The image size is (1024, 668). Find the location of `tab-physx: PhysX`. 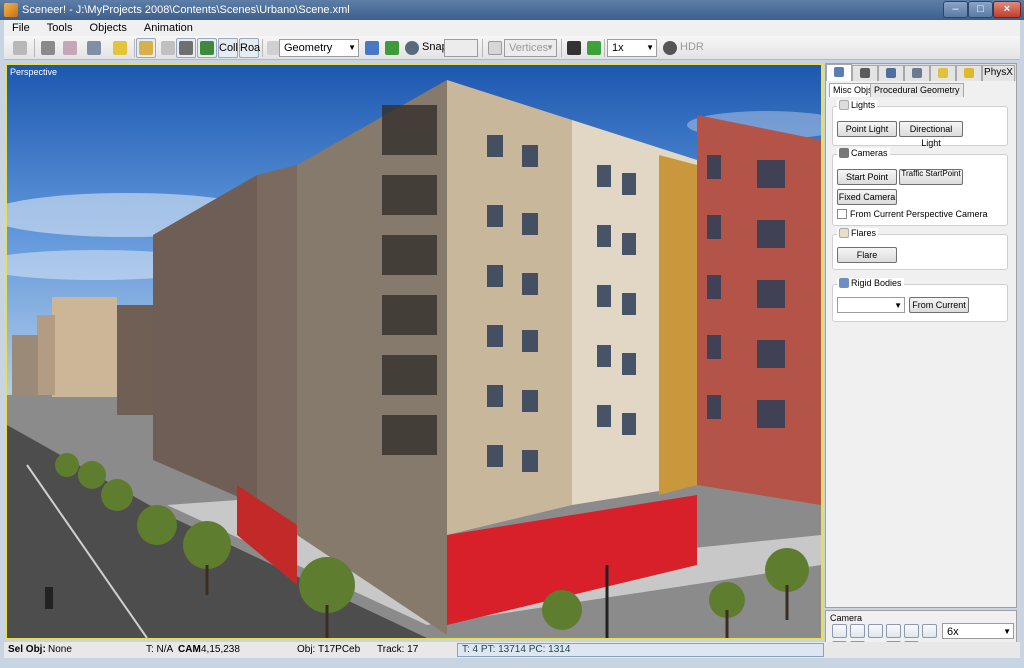

tab-physx: PhysX is located at coordinates (998, 73).